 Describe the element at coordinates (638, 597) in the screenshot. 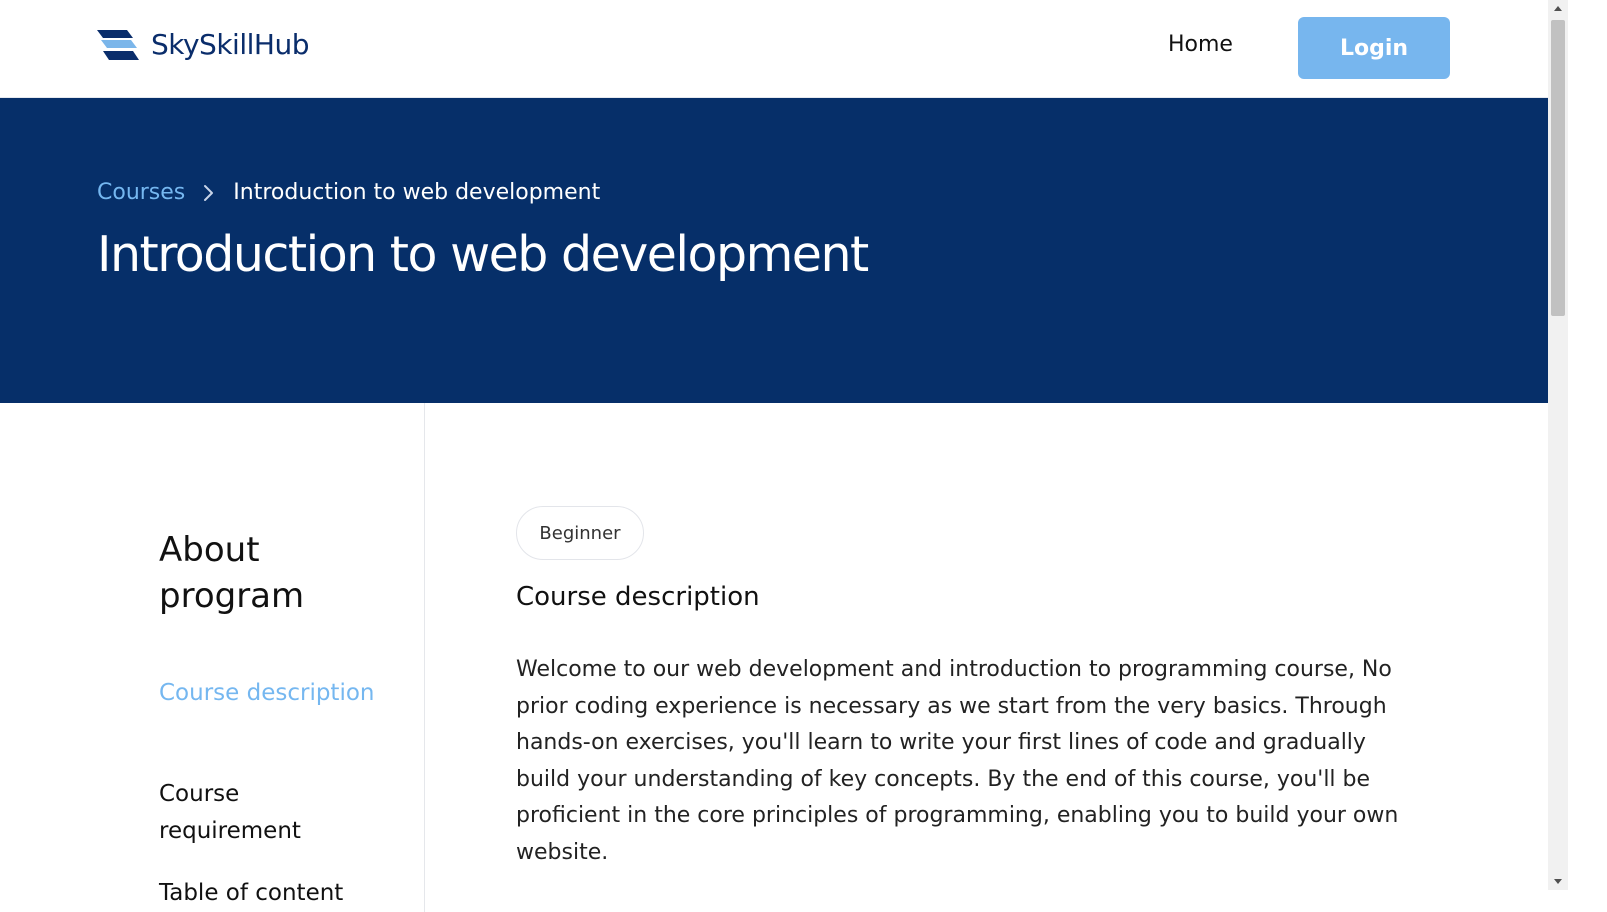

I see `course-description-heading: Course description` at that location.